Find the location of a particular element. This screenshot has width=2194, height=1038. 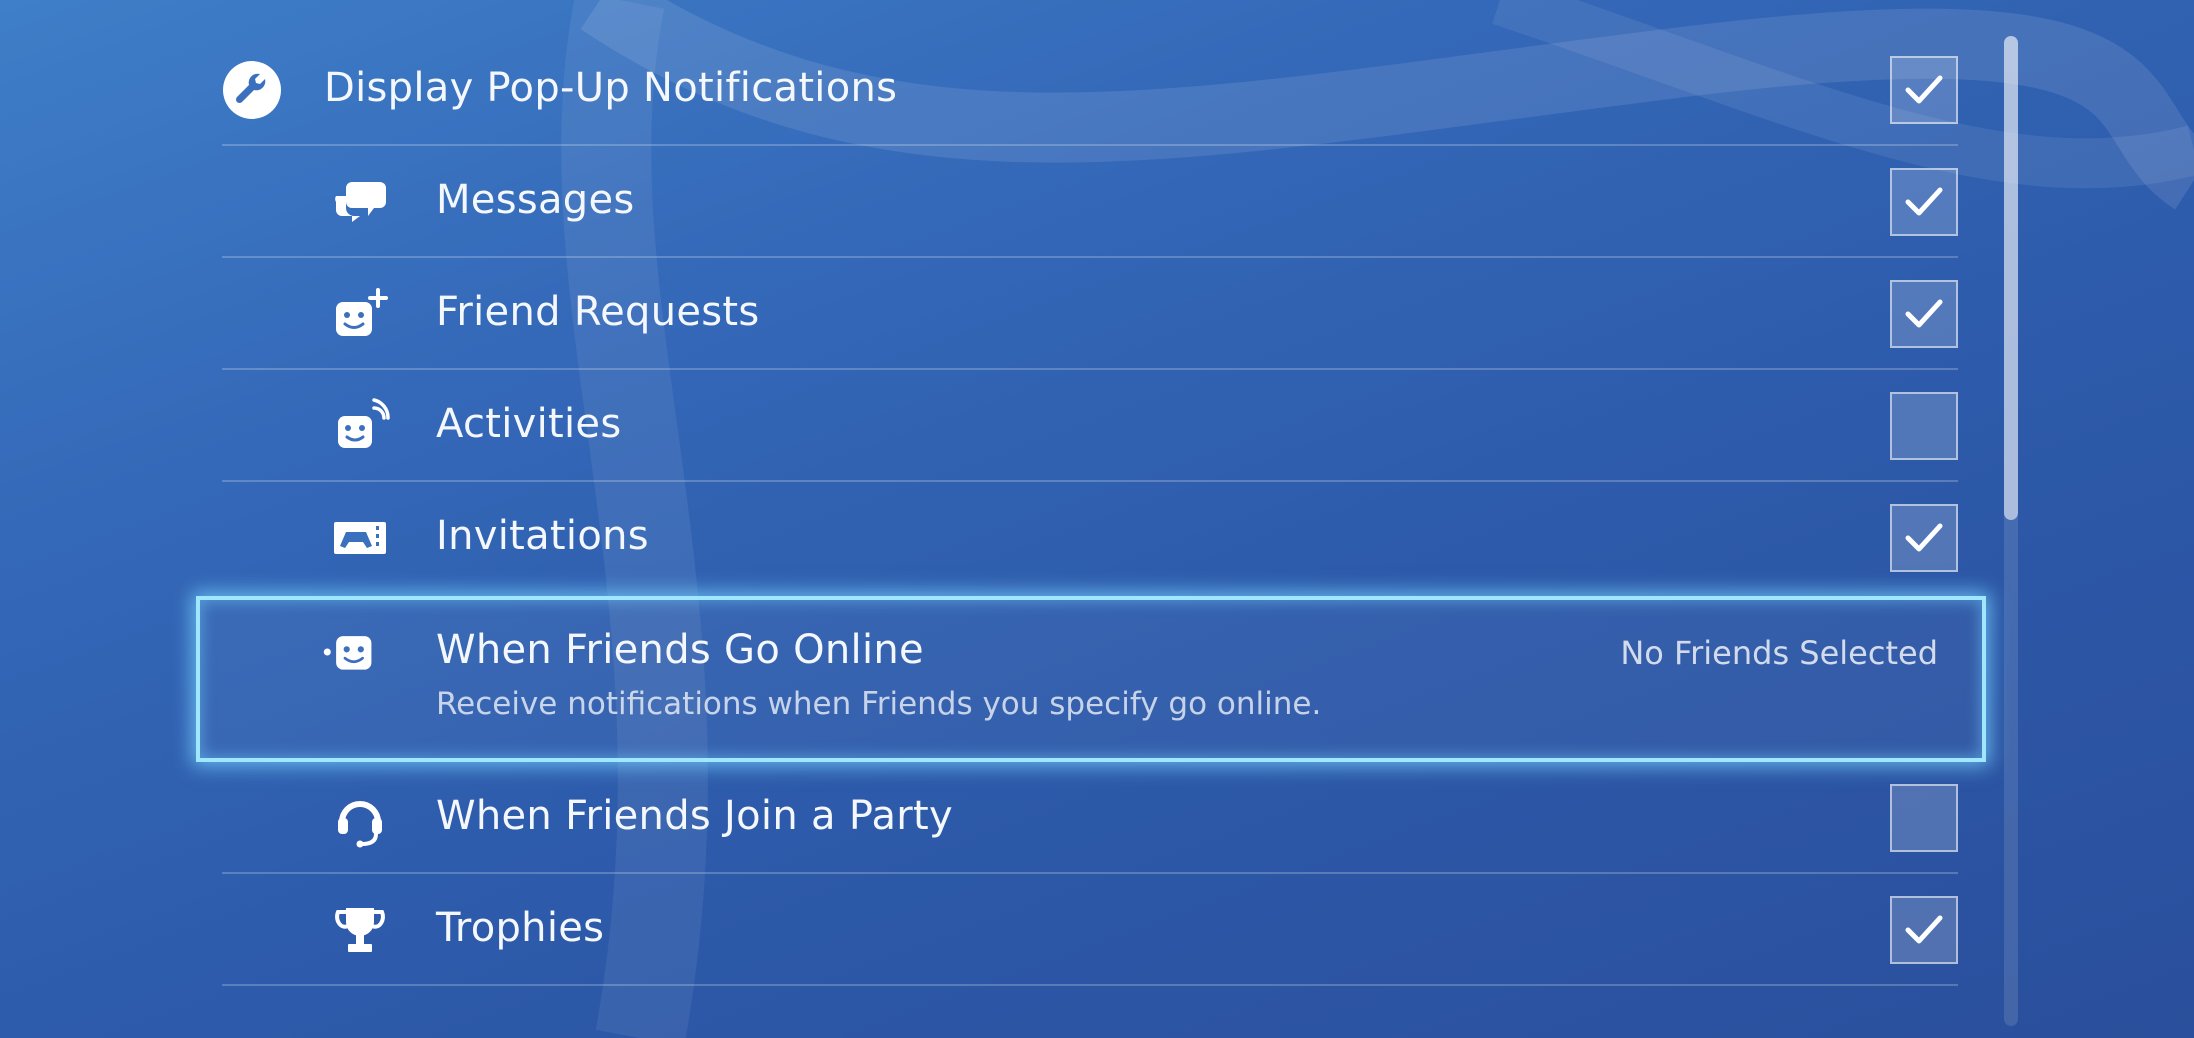

friend-activity-icon is located at coordinates (360, 426).